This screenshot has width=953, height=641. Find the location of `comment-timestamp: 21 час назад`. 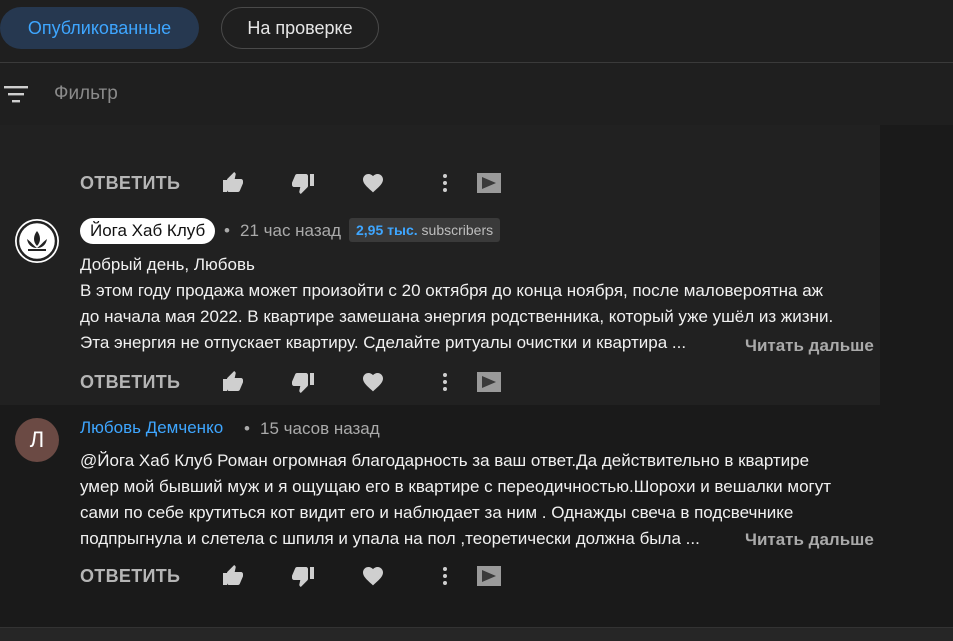

comment-timestamp: 21 час назад is located at coordinates (290, 231).